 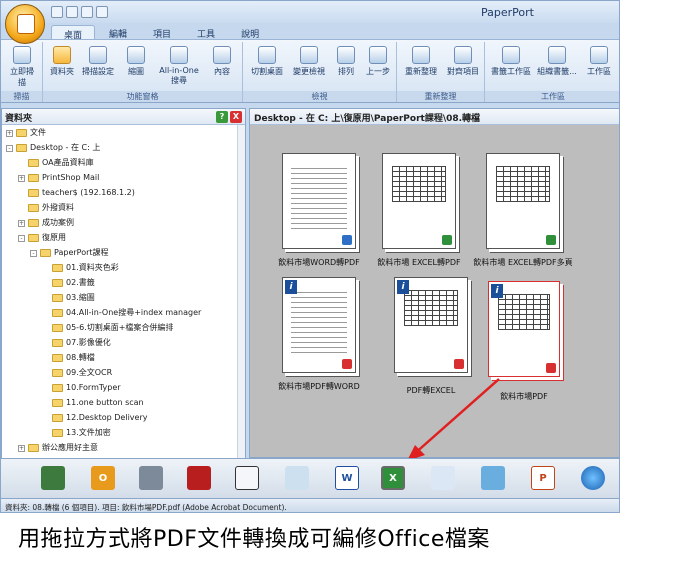 I want to click on help-icon: ?, so click(x=222, y=117).